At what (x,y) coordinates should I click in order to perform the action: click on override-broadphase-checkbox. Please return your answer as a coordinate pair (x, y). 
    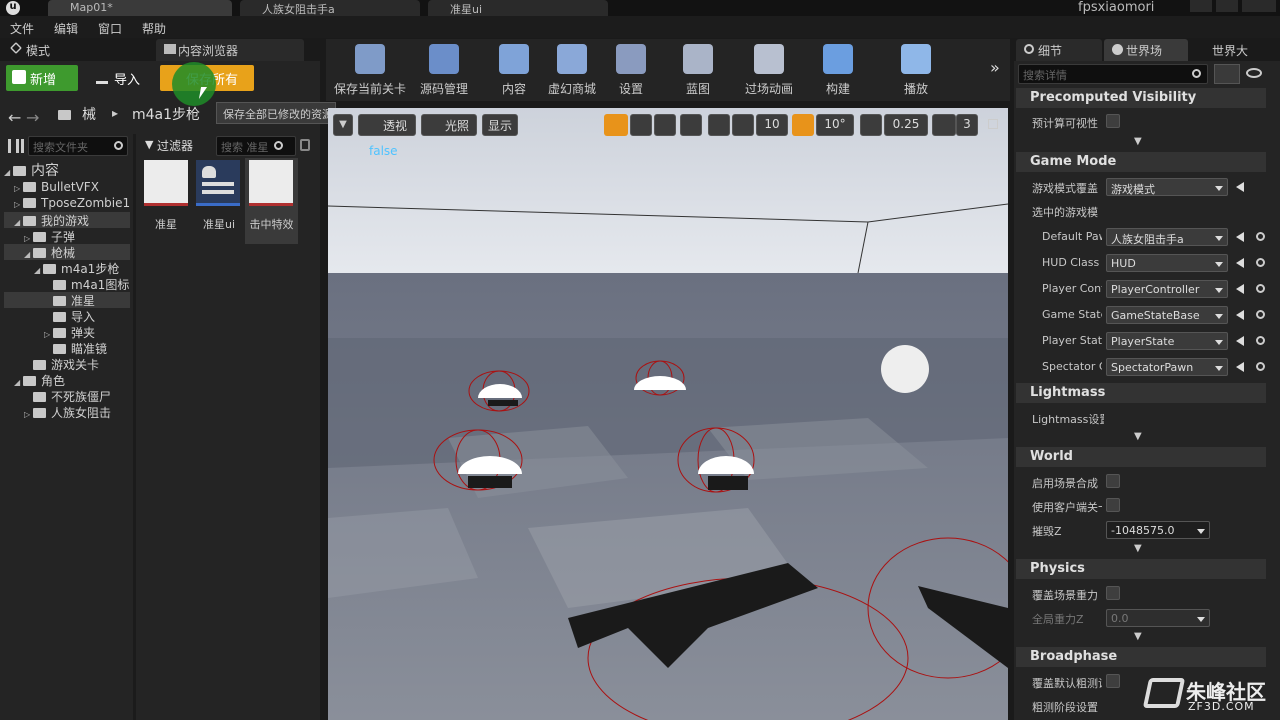
    Looking at the image, I should click on (1113, 681).